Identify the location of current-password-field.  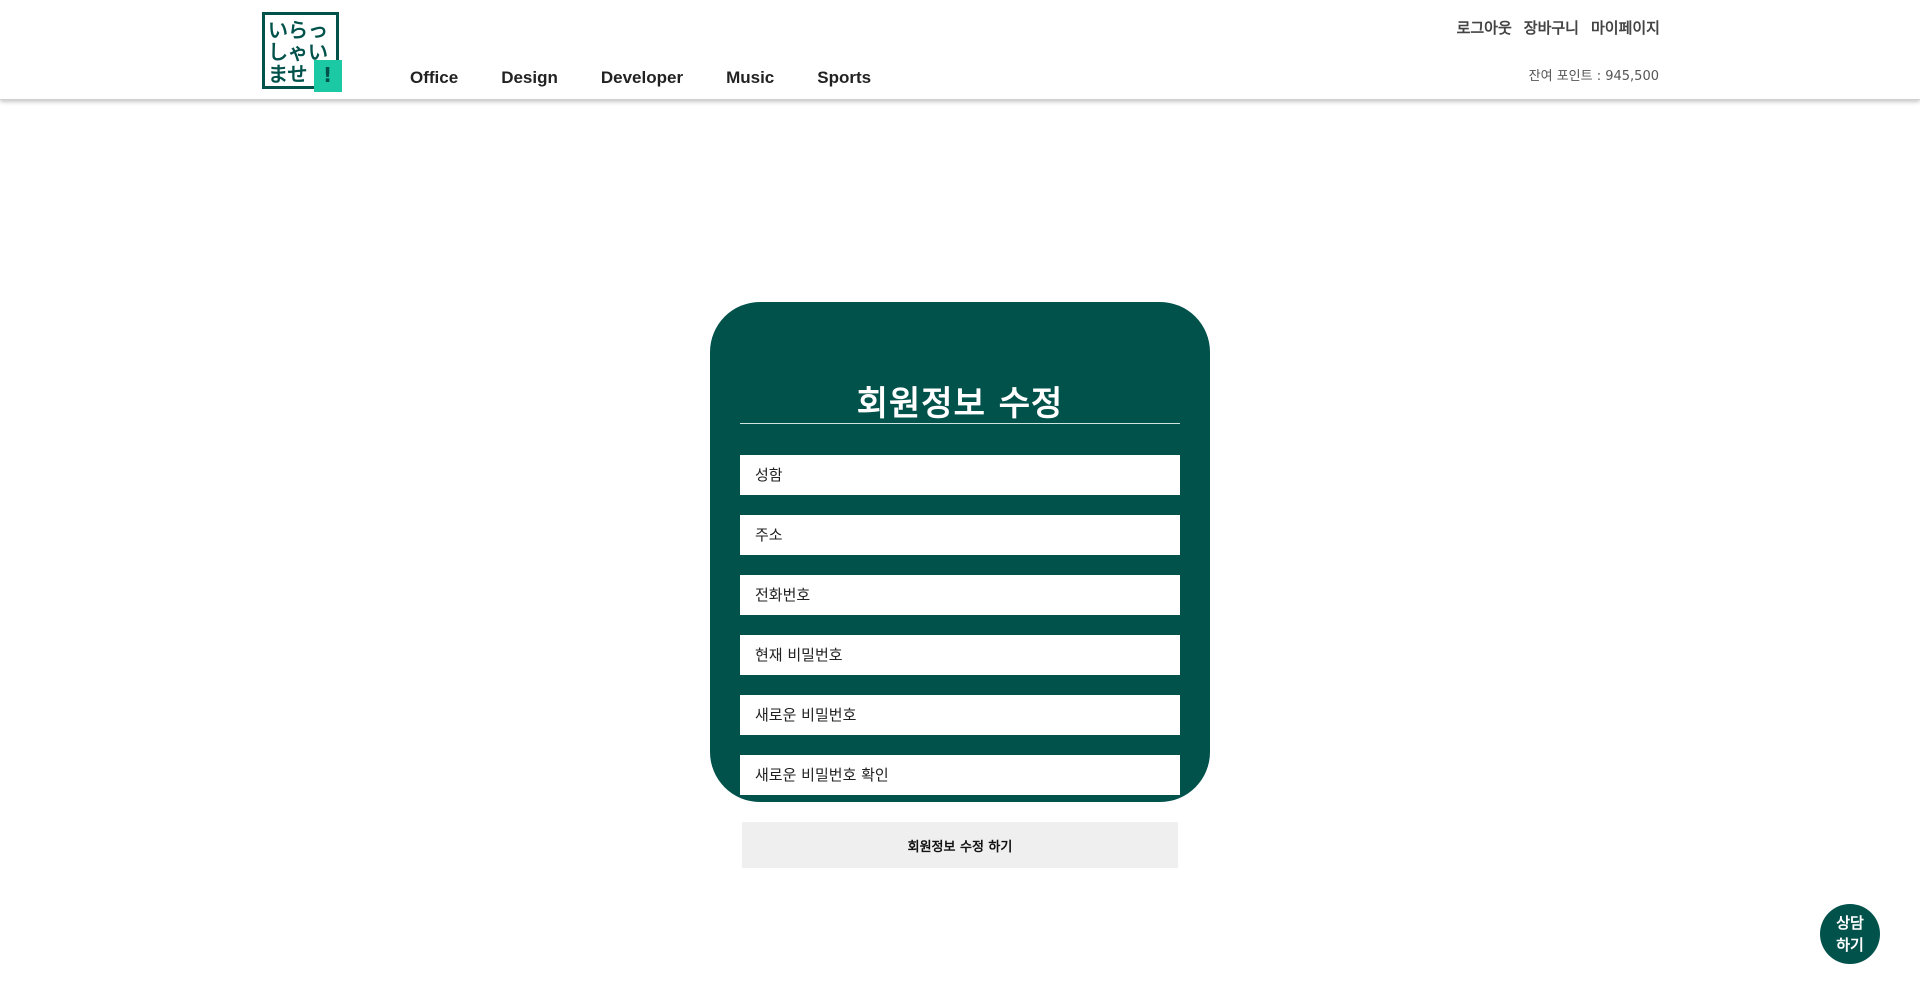
(960, 655).